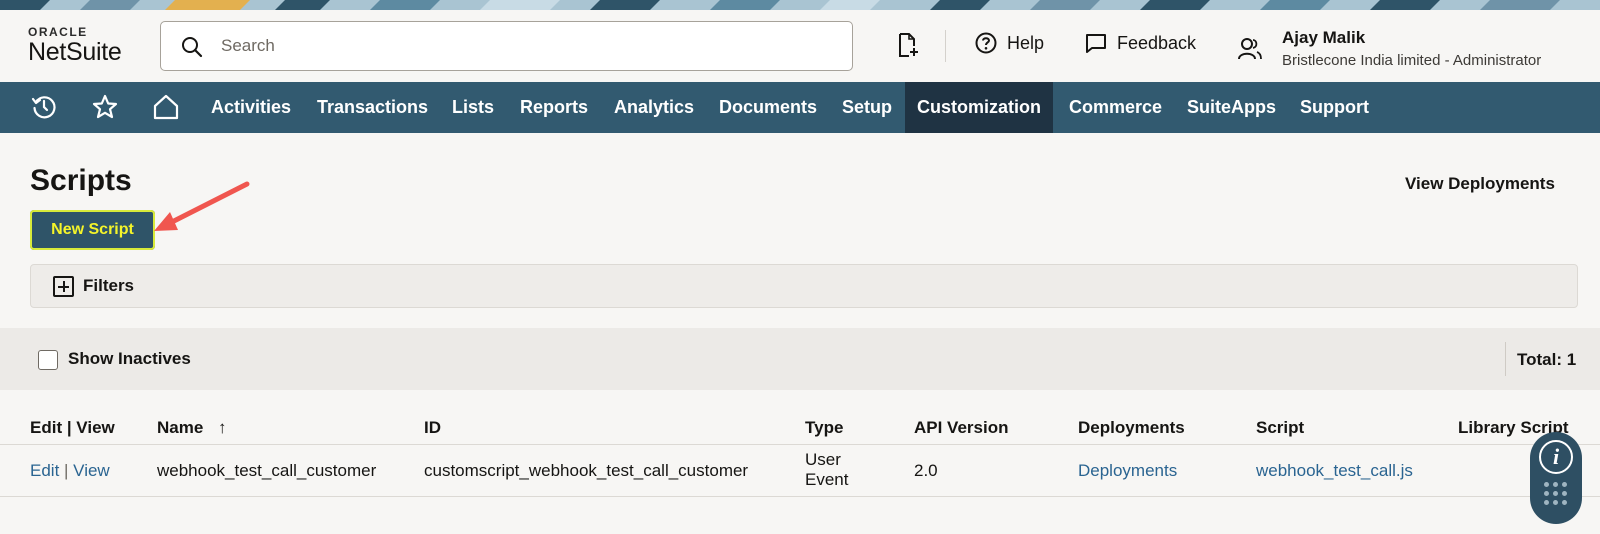 The width and height of the screenshot is (1600, 534). I want to click on api-version-cell: 2.0, so click(926, 470).